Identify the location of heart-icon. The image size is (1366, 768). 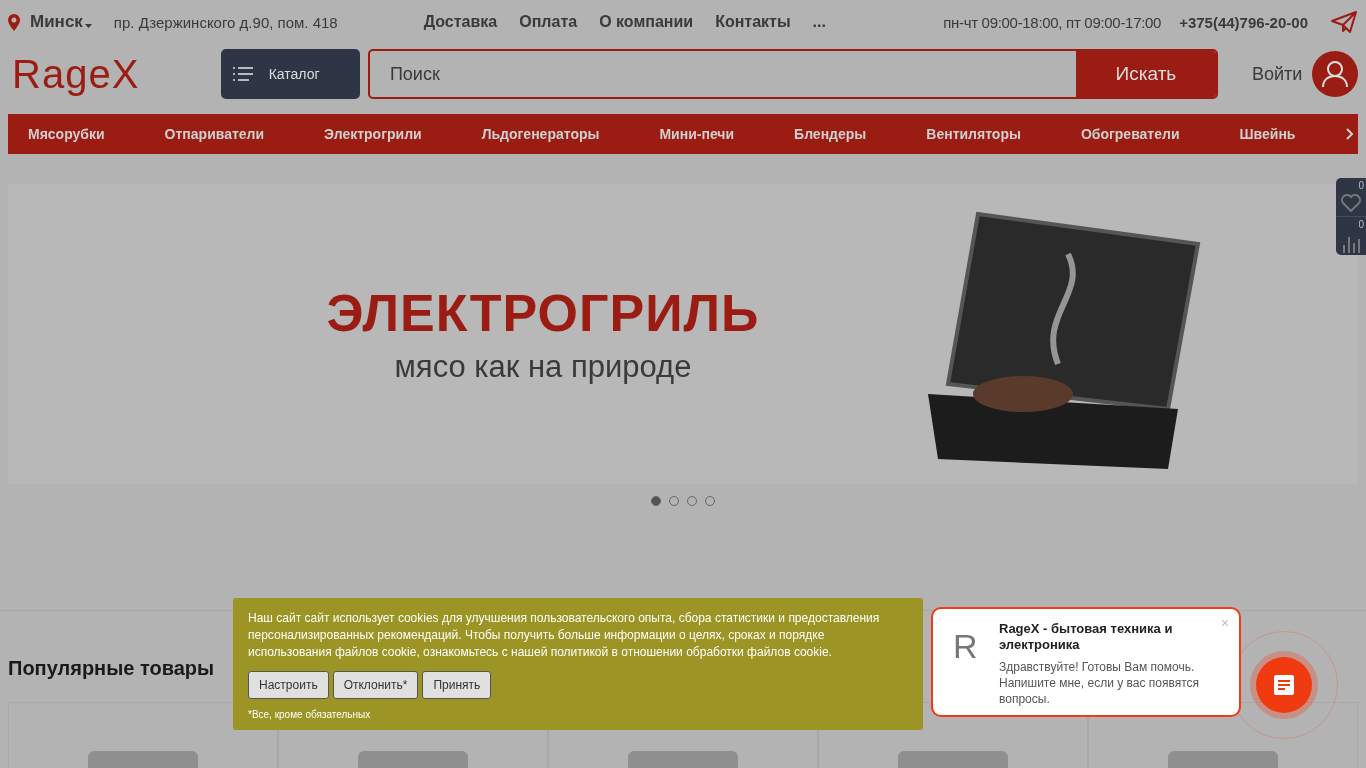
(1351, 203).